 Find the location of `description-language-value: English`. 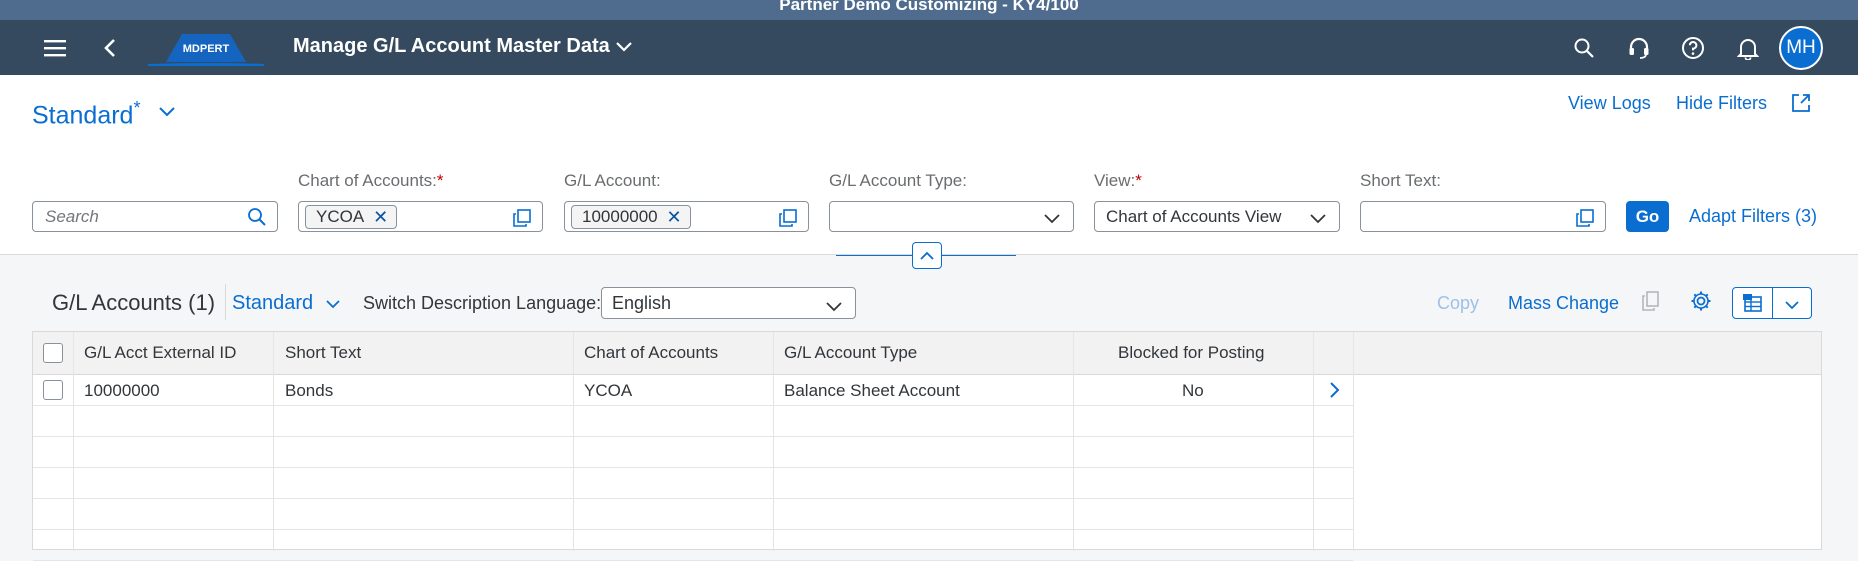

description-language-value: English is located at coordinates (642, 303).